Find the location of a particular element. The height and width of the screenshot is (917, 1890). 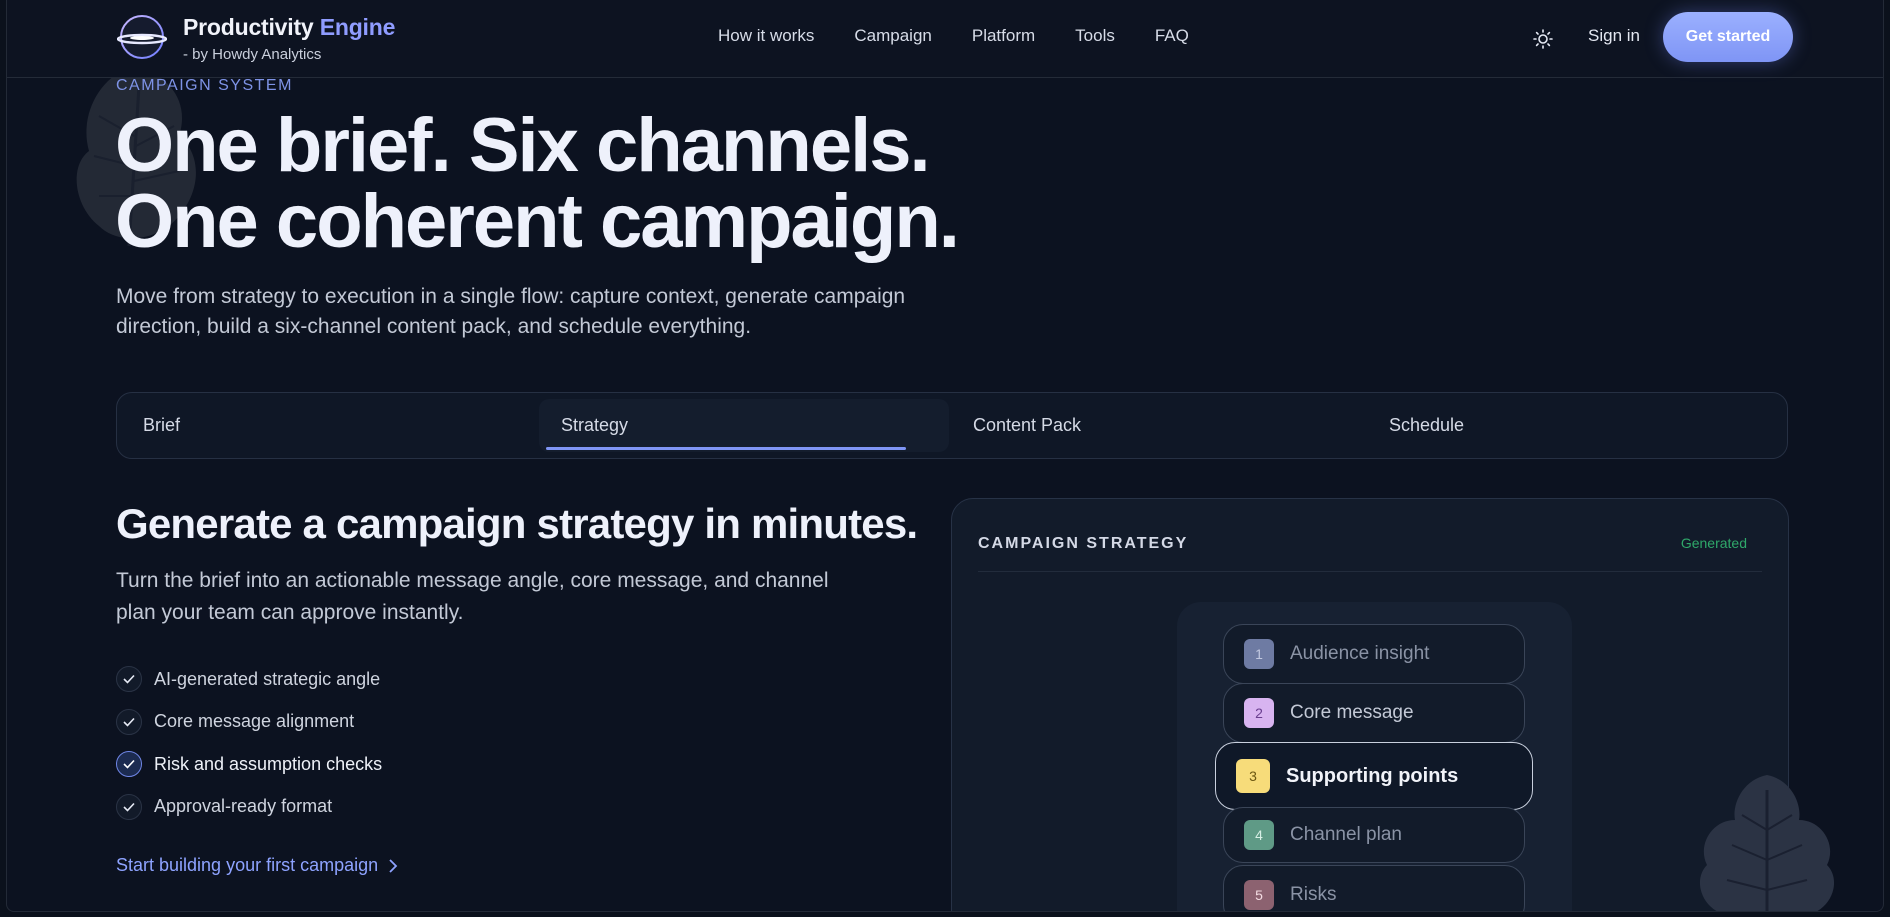

start-building-link: Start building your first campaign is located at coordinates (257, 865).